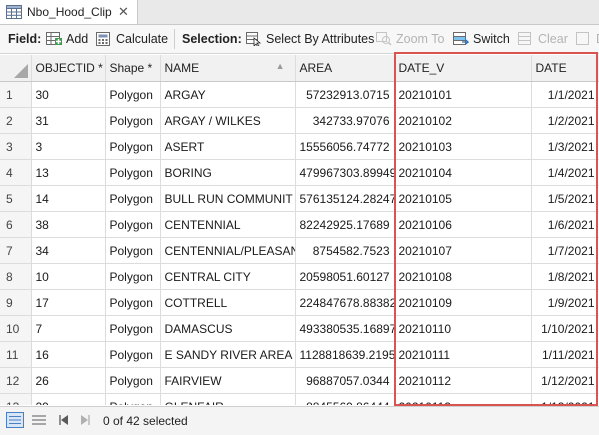 The image size is (599, 435). What do you see at coordinates (345, 146) in the screenshot?
I see `cell-area: 15556056.74772` at bounding box center [345, 146].